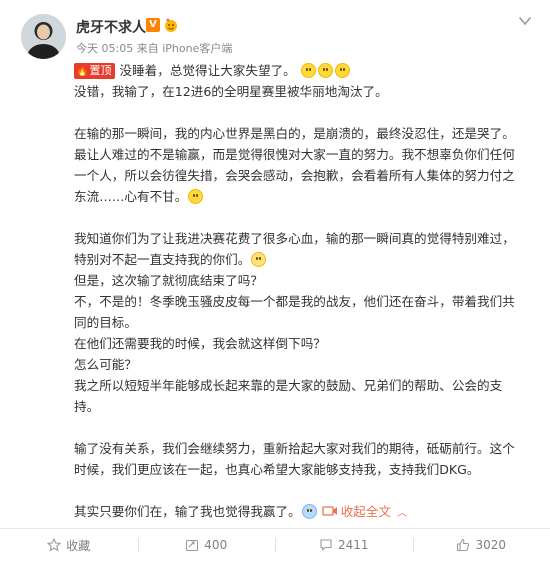  Describe the element at coordinates (168, 280) in the screenshot. I see `post-line: 但是，这次输了就彻底结束了吗？` at that location.